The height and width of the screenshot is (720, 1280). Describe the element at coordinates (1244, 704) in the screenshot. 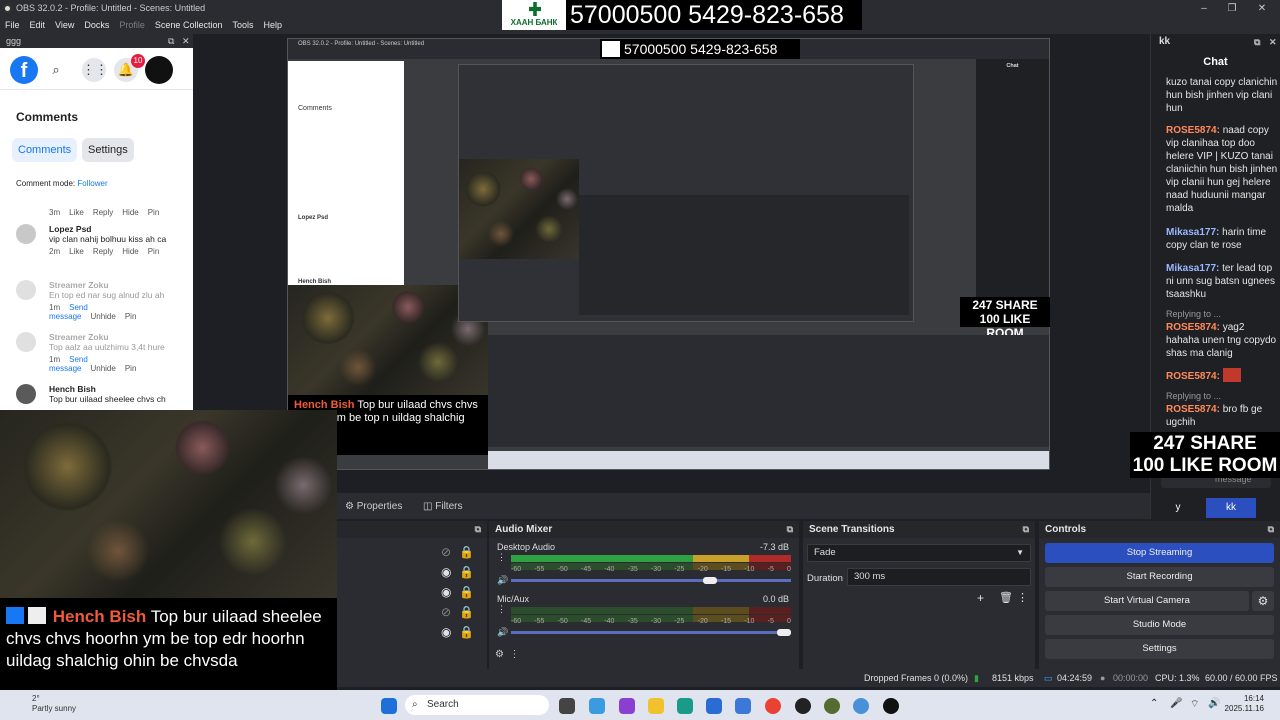

I see `taskbar-clock: 16:14 2025.11.16` at that location.